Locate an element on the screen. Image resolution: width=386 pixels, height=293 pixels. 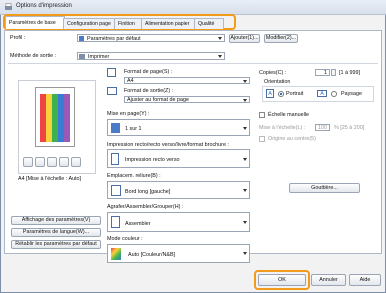
nup-label: Mise en page(Y) : is located at coordinates (128, 114).